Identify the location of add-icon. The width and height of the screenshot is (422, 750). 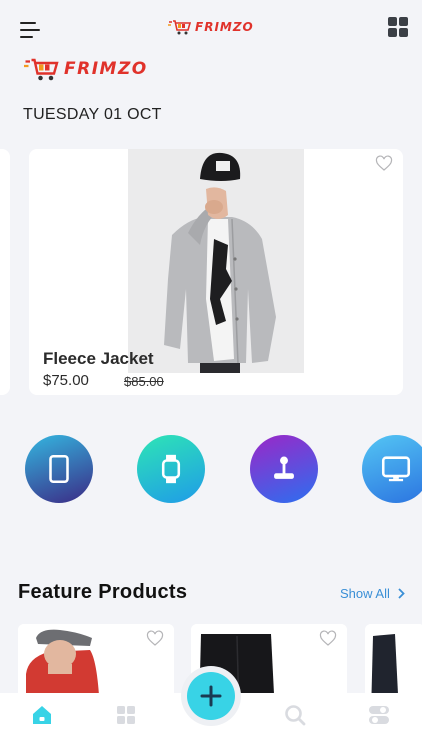
(211, 696).